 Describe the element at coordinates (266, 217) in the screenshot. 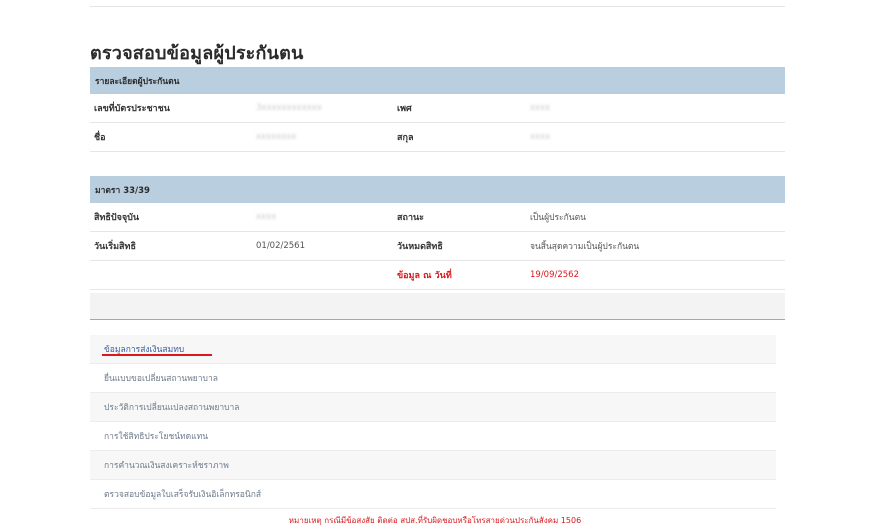

I see `current-right-value: xxxx` at that location.